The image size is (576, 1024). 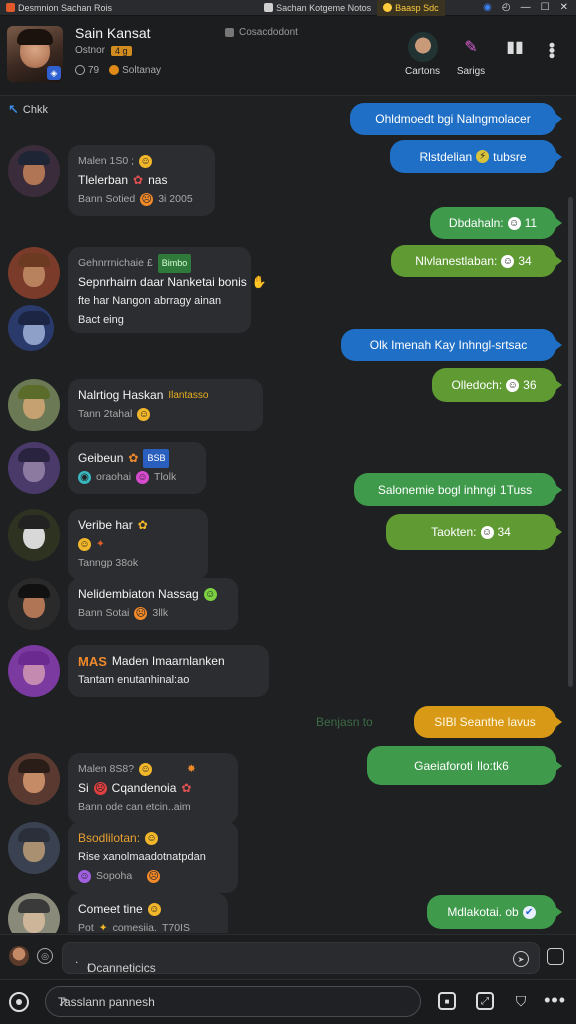 What do you see at coordinates (104, 613) in the screenshot?
I see `message-text: Bann Sotai` at bounding box center [104, 613].